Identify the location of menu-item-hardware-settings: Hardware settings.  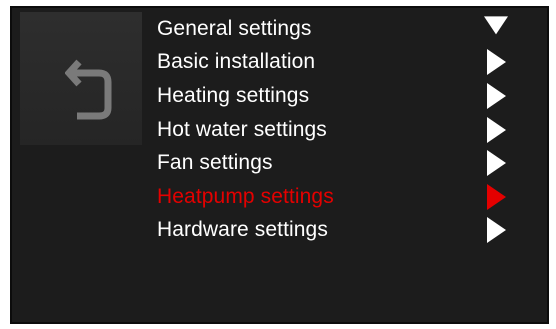
(342, 231).